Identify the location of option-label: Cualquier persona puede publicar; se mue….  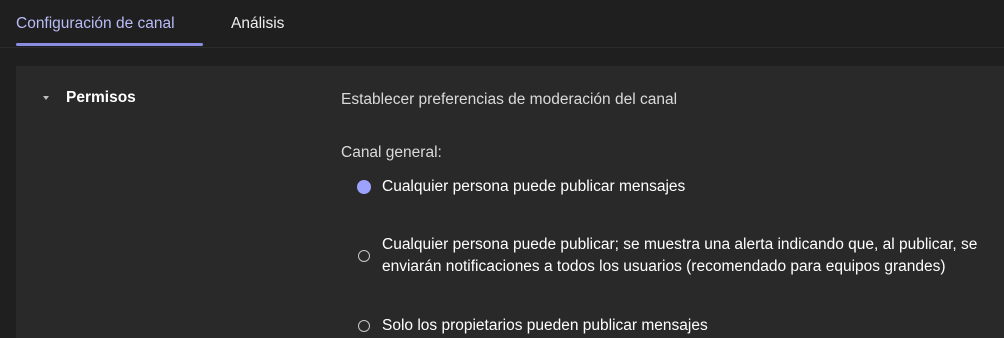
(680, 255).